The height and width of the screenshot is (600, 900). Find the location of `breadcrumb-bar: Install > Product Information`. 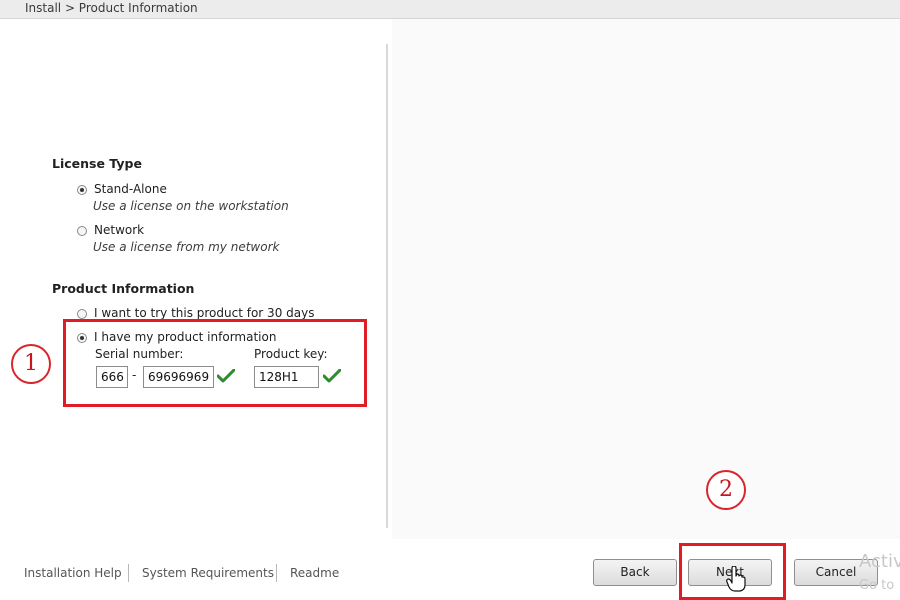

breadcrumb-bar: Install > Product Information is located at coordinates (450, 9).